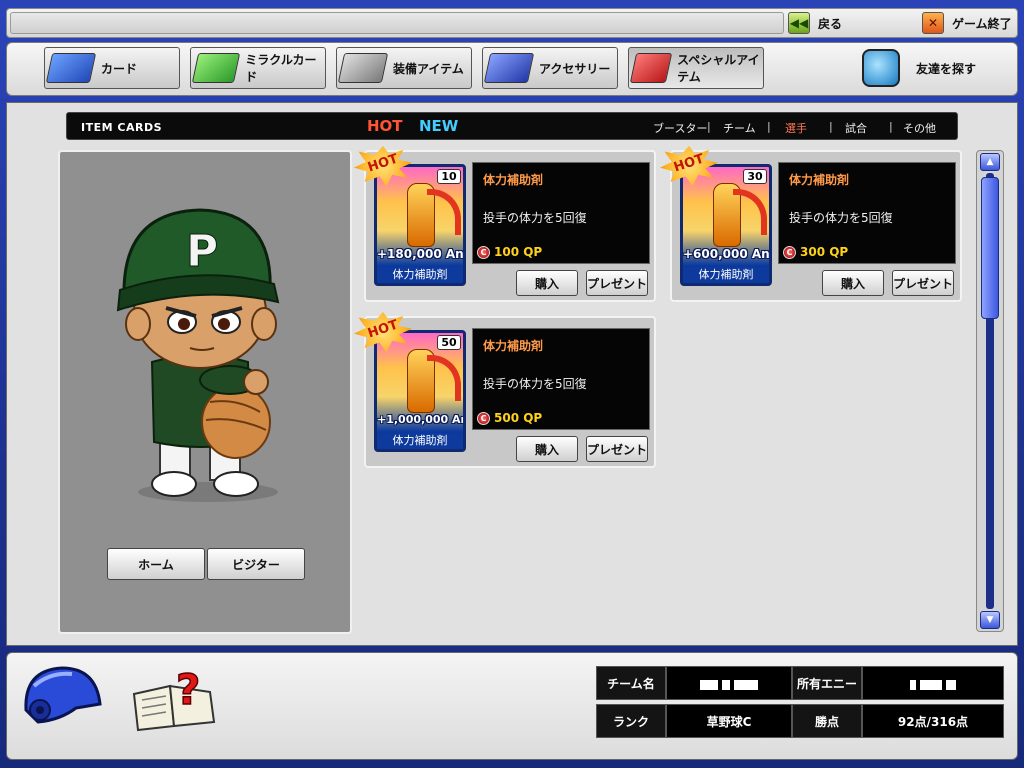  I want to click on home-uniform-button: ホーム, so click(156, 564).